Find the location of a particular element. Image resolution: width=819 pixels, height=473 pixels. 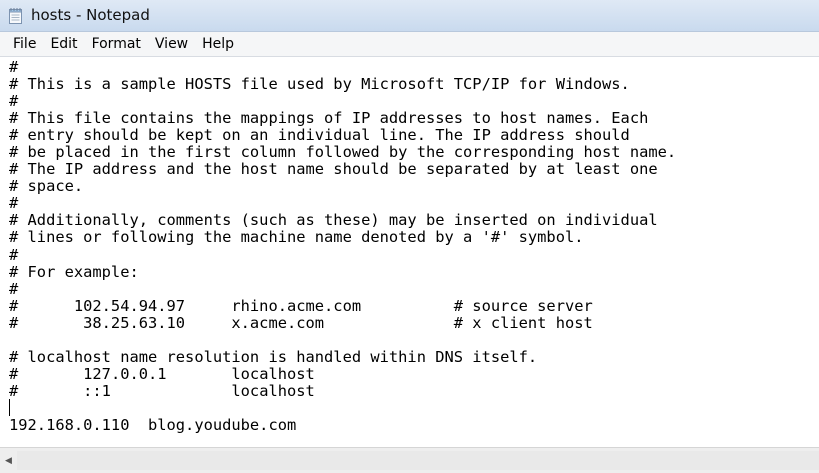

text-line: # For example: is located at coordinates (74, 271).